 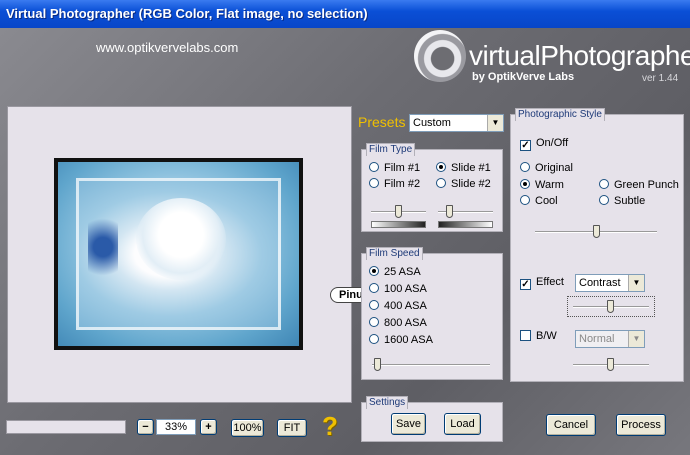 I want to click on radio-subtle: Subtle, so click(x=622, y=201).